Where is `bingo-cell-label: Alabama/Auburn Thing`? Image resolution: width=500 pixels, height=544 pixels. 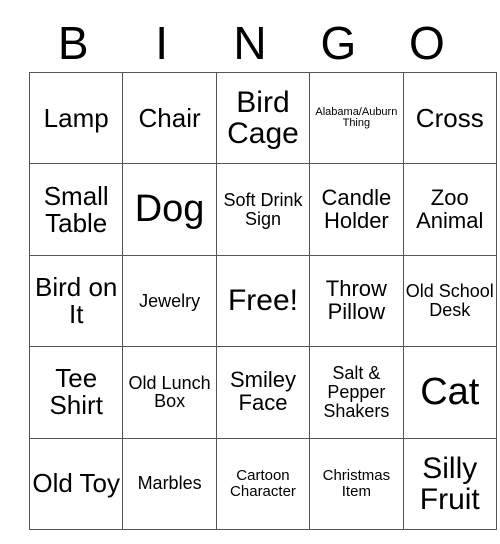 bingo-cell-label: Alabama/Auburn Thing is located at coordinates (356, 117).